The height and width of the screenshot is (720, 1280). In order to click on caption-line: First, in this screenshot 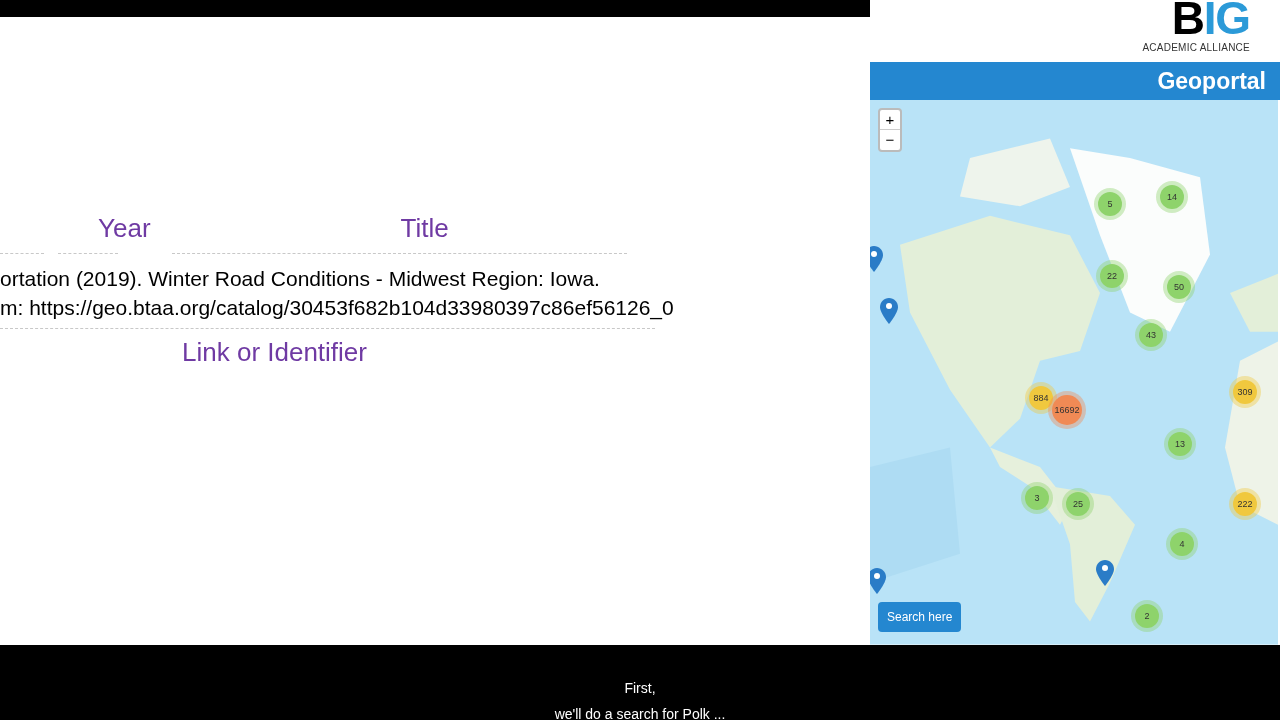, I will do `click(640, 688)`.